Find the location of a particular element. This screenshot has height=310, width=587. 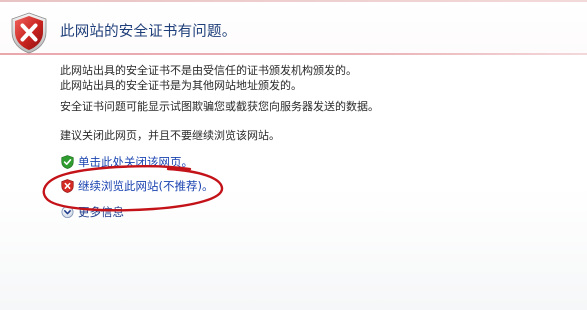

close-page-link: 单击此处关闭该网页。 is located at coordinates (135, 162).